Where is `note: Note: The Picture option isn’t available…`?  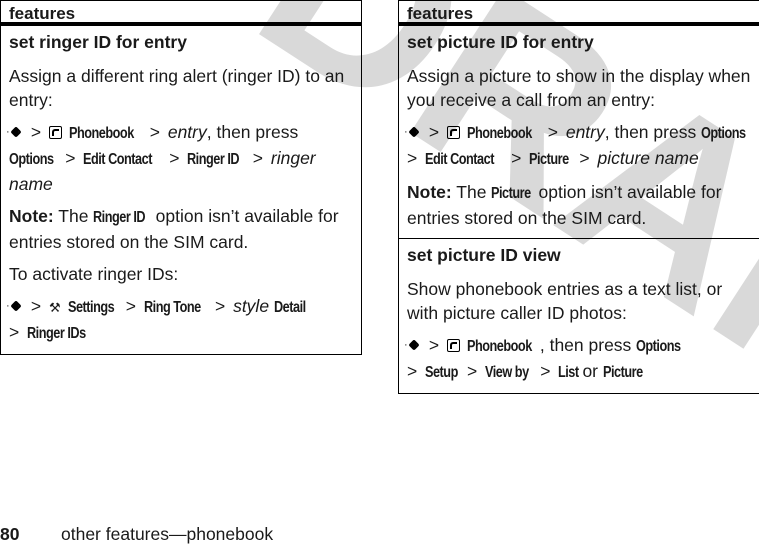 note: Note: The Picture option isn’t available… is located at coordinates (579, 205).